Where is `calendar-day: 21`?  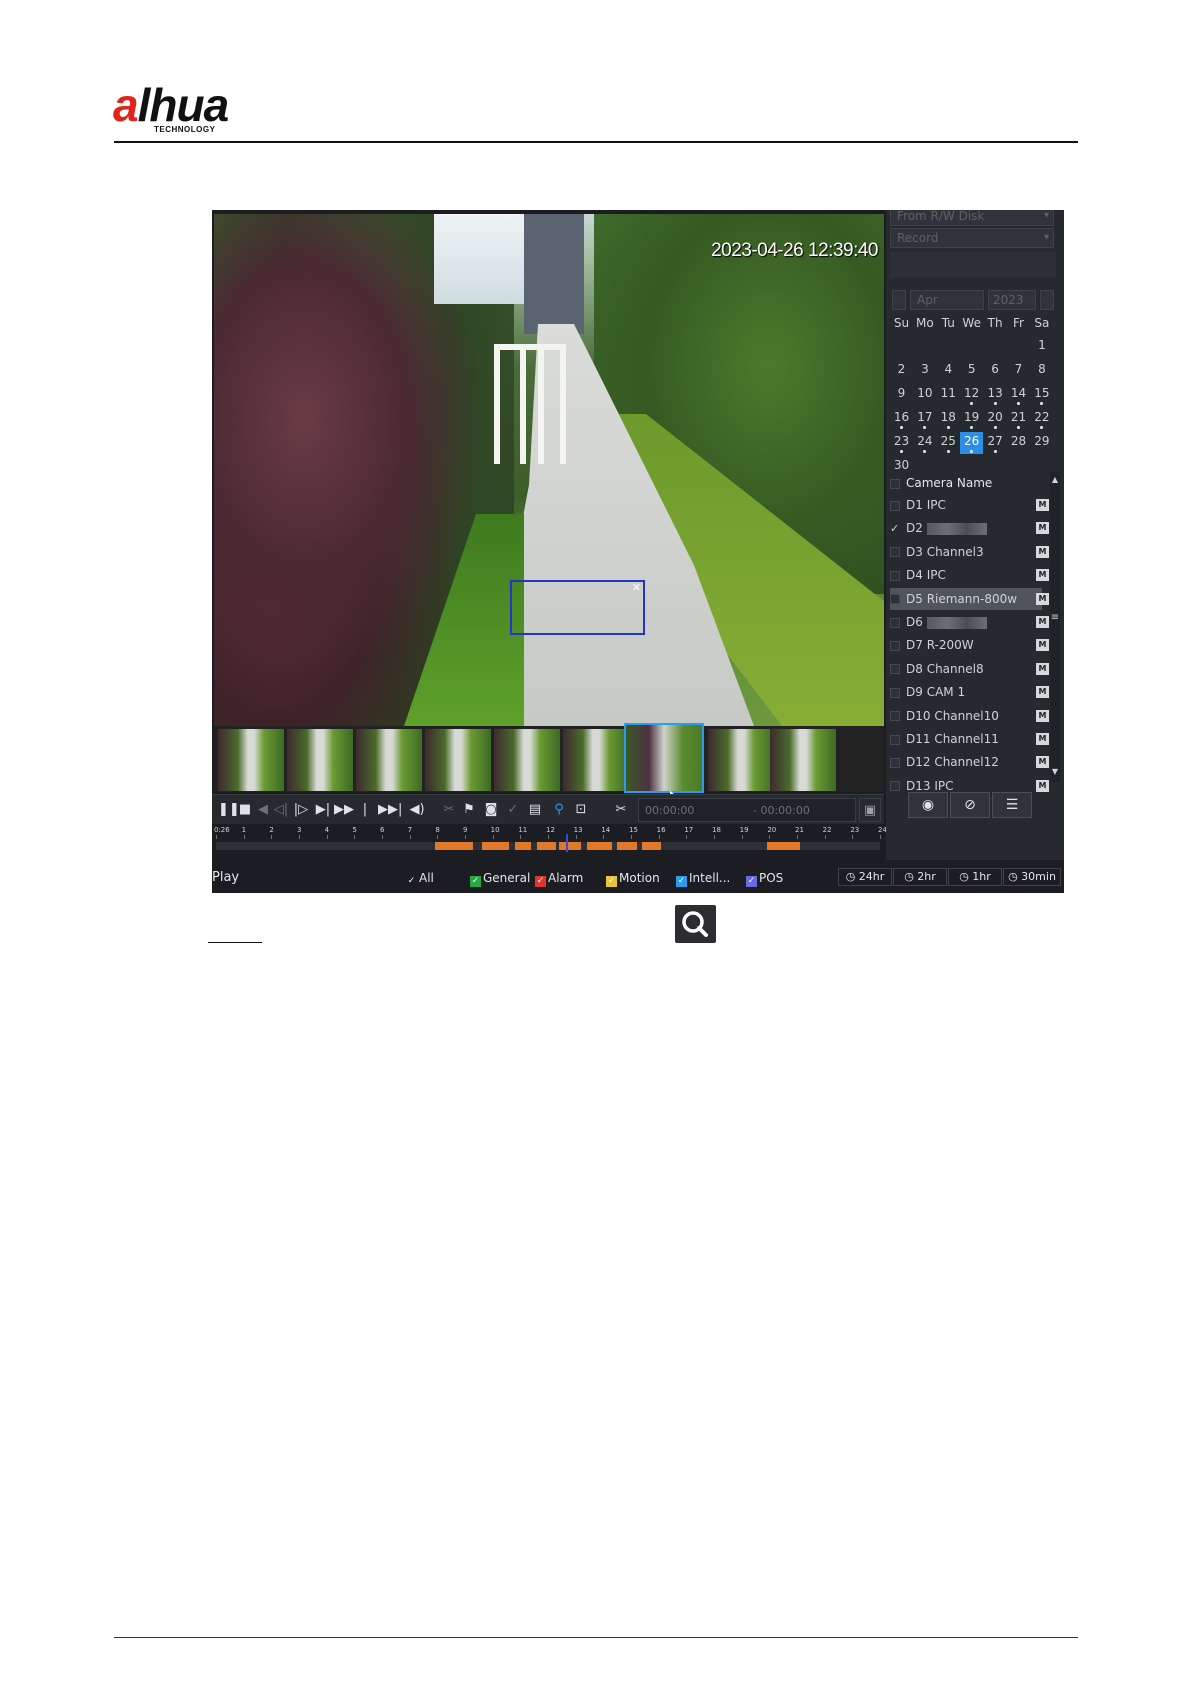 calendar-day: 21 is located at coordinates (1018, 418).